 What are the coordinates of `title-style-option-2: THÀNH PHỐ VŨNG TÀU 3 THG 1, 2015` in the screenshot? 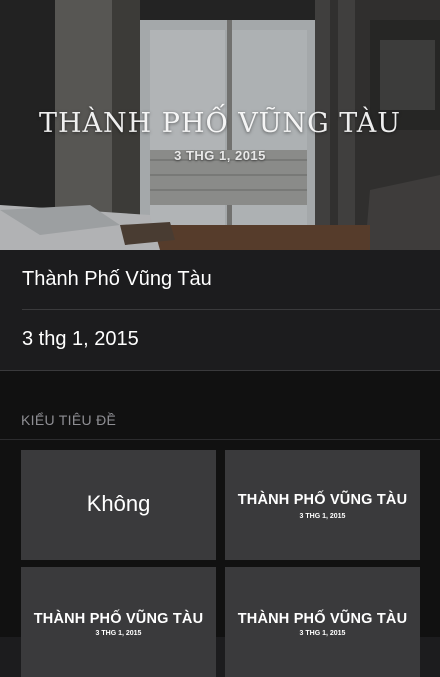 It's located at (118, 622).